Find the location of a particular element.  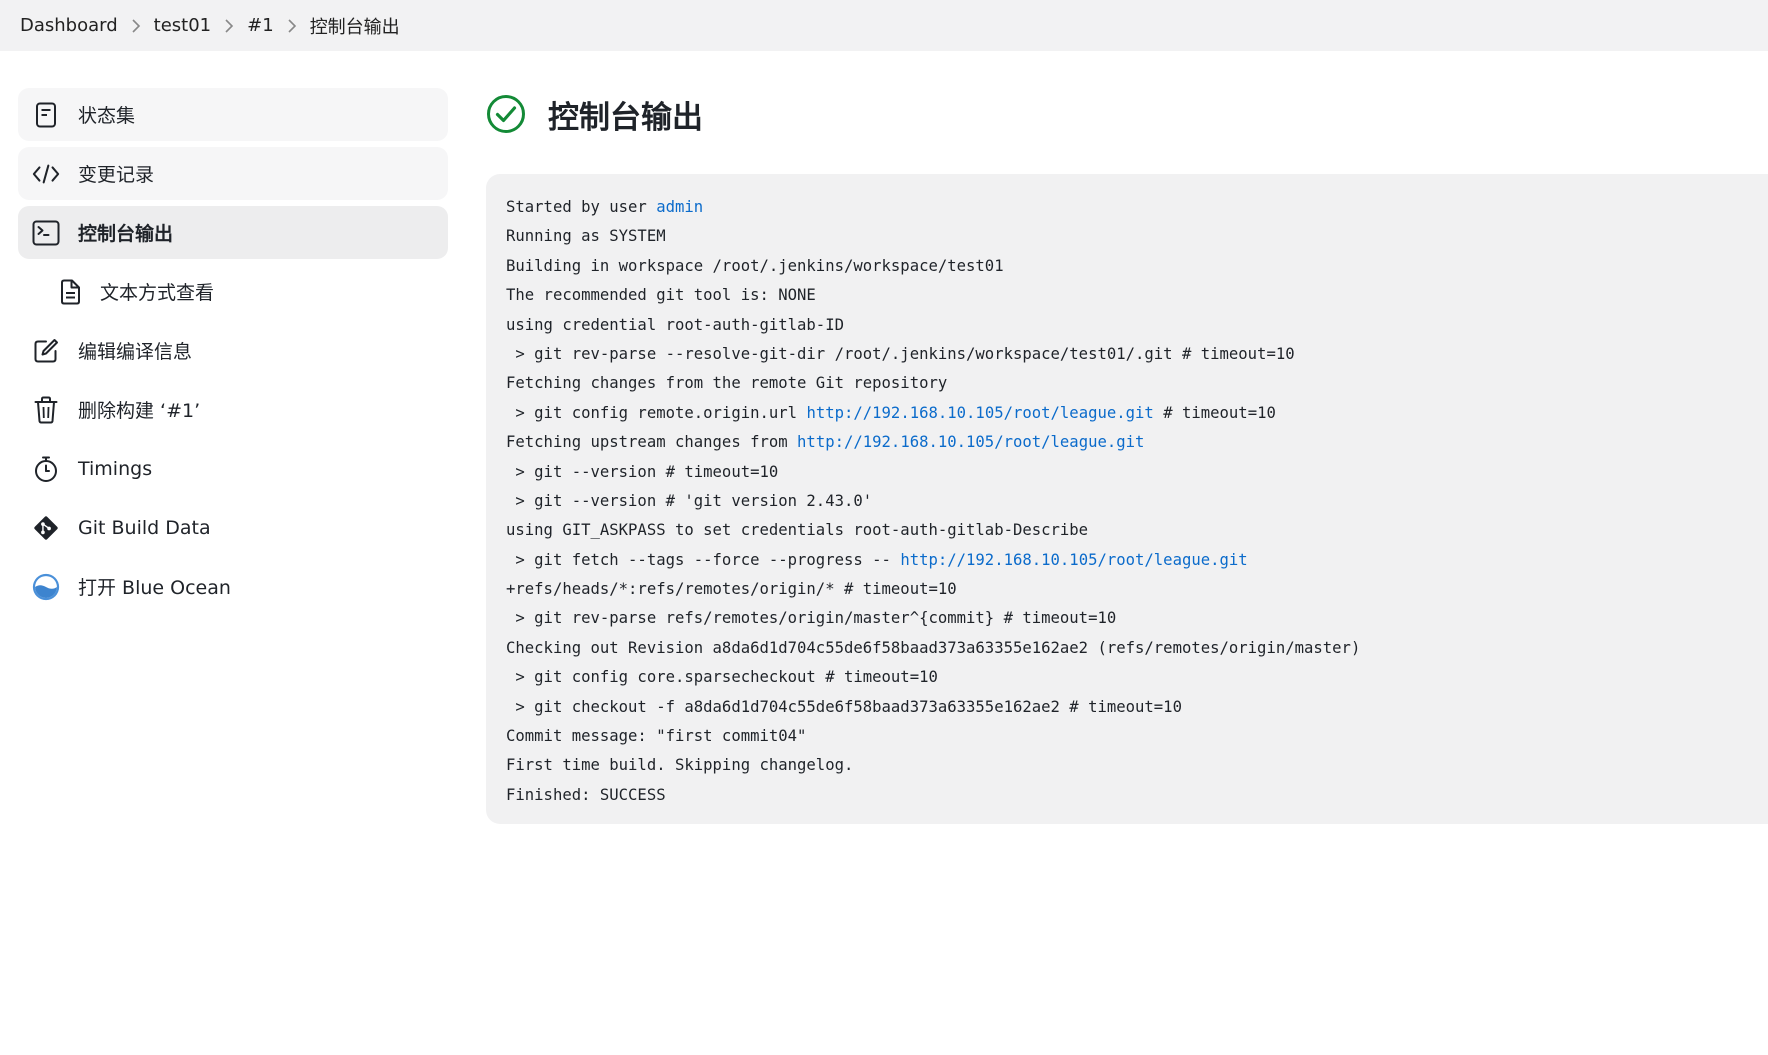

sidebar-item-label: Git Build Data is located at coordinates (144, 527).